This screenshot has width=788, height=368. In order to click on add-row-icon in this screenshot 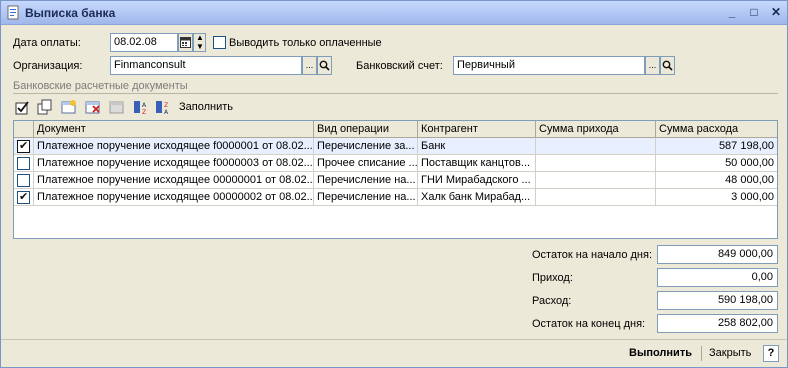, I will do `click(69, 107)`.